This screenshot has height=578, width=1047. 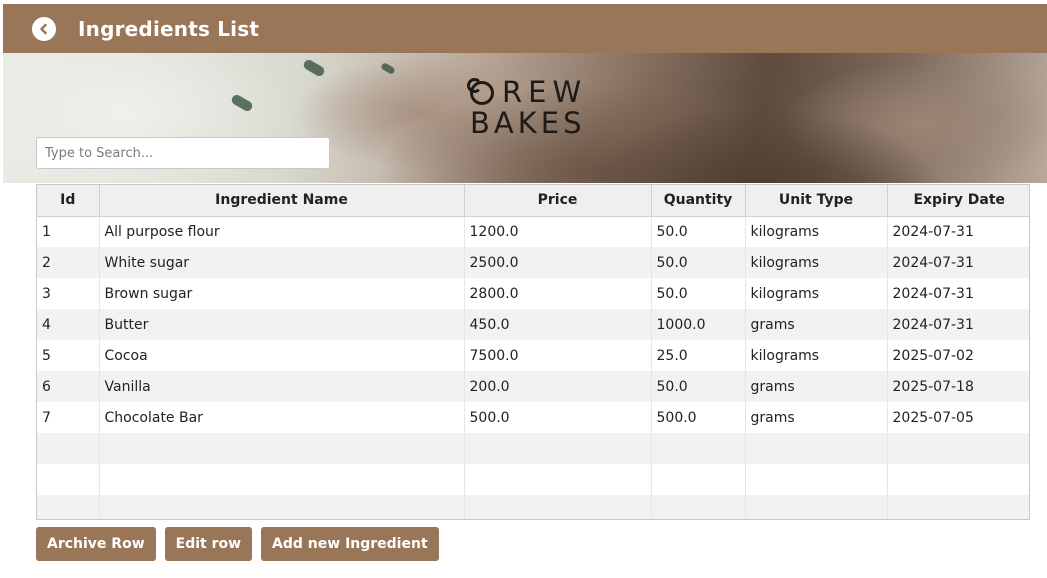 What do you see at coordinates (68, 201) in the screenshot?
I see `column-header-id: Id` at bounding box center [68, 201].